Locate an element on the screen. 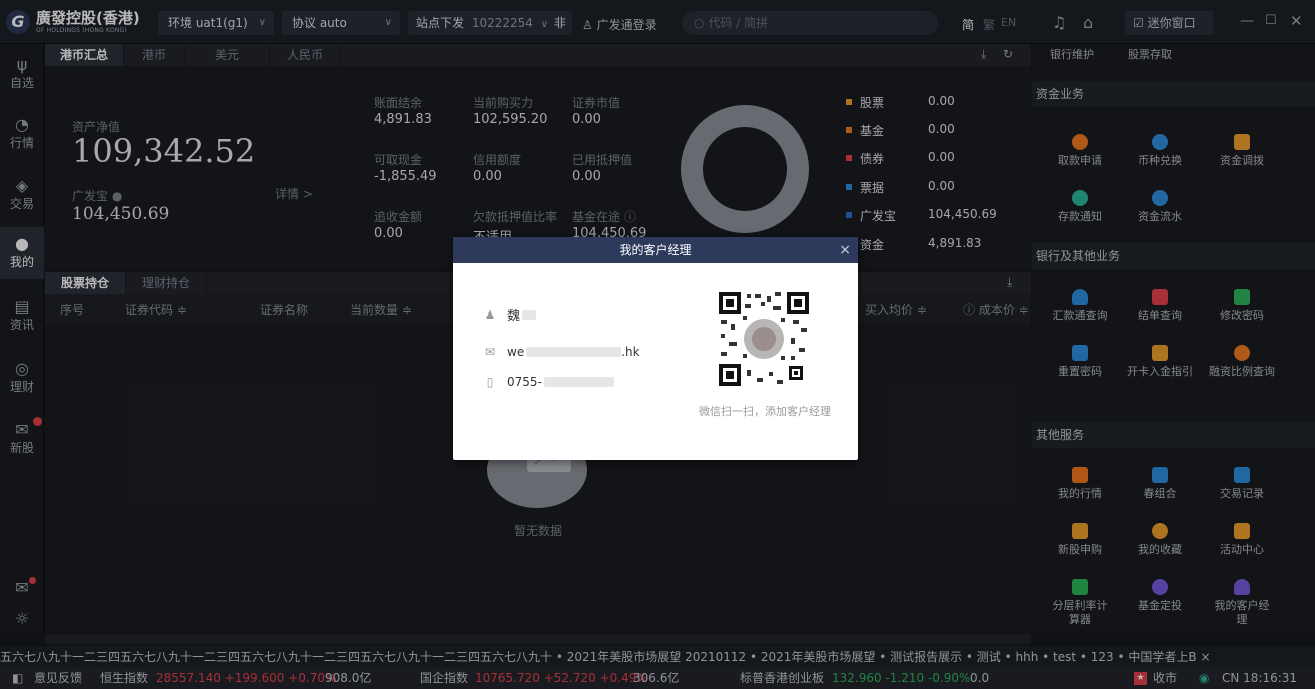 The image size is (1315, 689). manager-name: 魏 is located at coordinates (514, 316).